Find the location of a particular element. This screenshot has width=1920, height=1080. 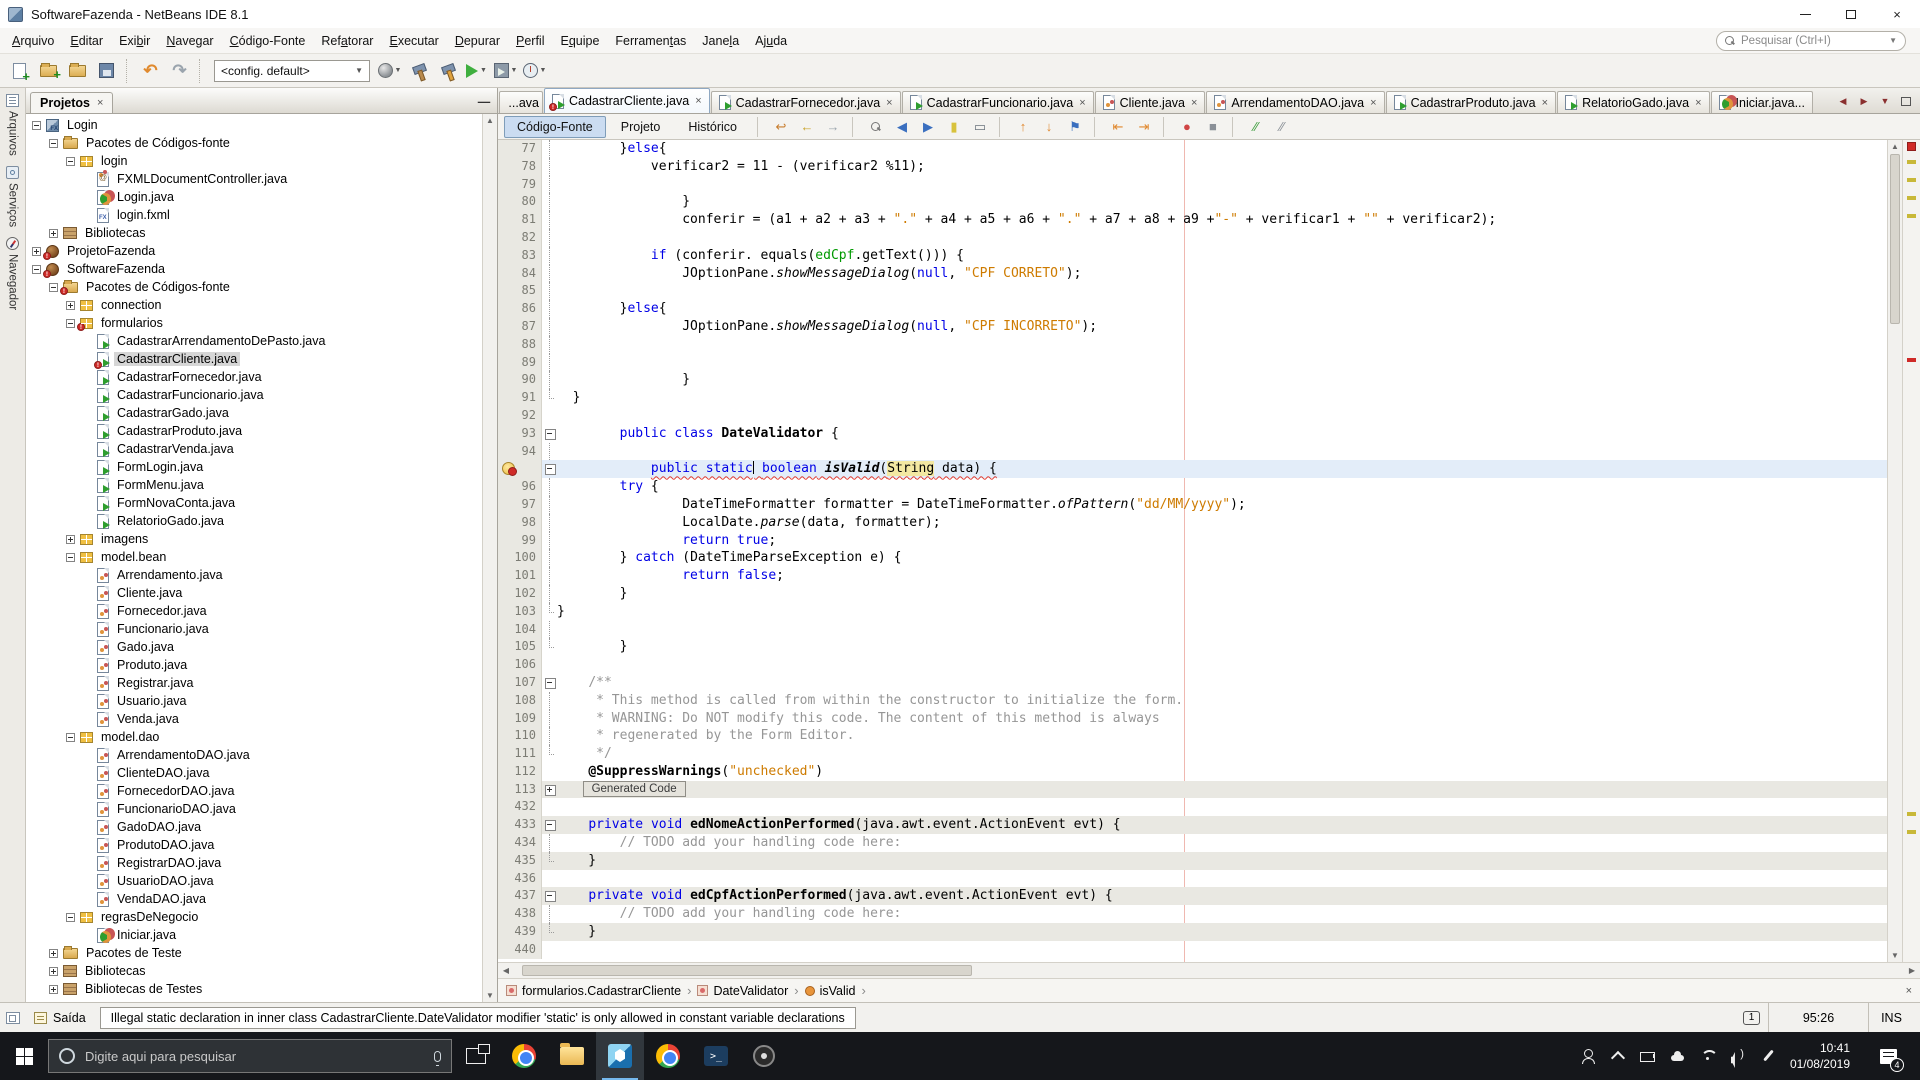

code-text: /** is located at coordinates (1222, 683).